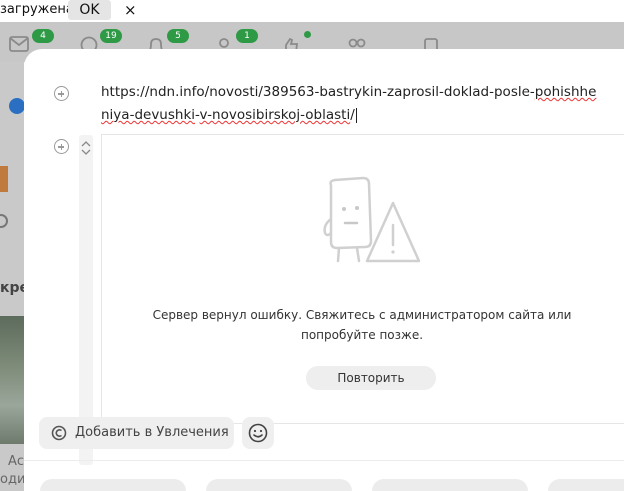  What do you see at coordinates (247, 36) in the screenshot?
I see `guests-badge: 1` at bounding box center [247, 36].